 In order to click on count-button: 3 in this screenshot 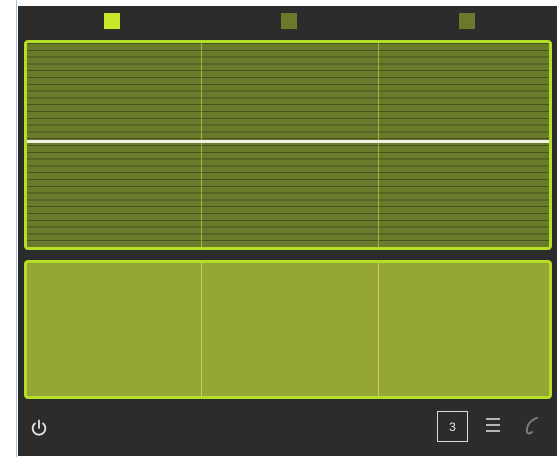, I will do `click(452, 426)`.